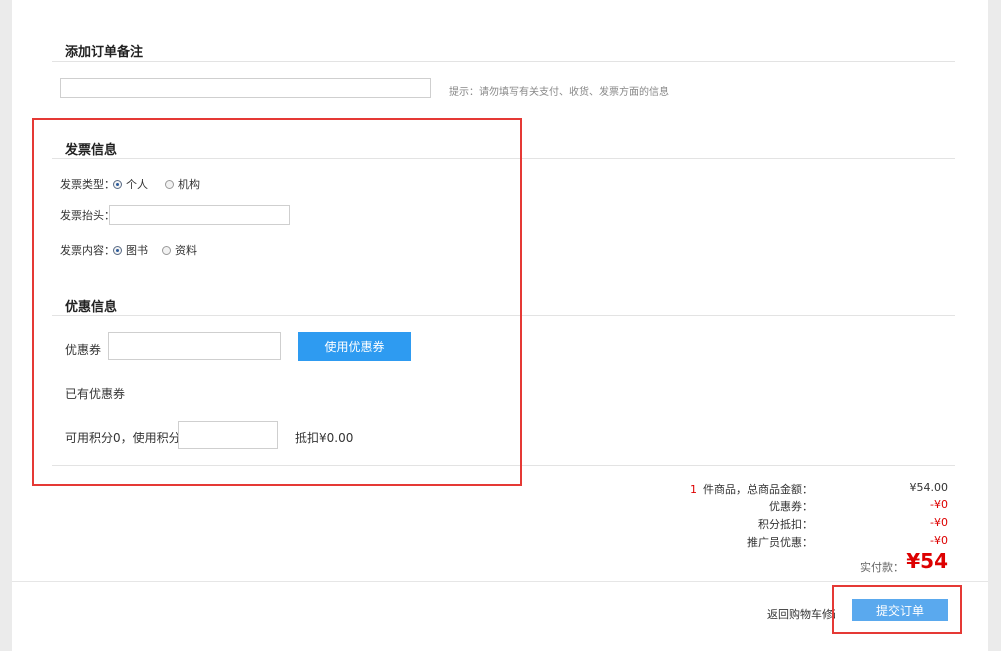  I want to click on total-amount: ¥54.00, so click(929, 487).